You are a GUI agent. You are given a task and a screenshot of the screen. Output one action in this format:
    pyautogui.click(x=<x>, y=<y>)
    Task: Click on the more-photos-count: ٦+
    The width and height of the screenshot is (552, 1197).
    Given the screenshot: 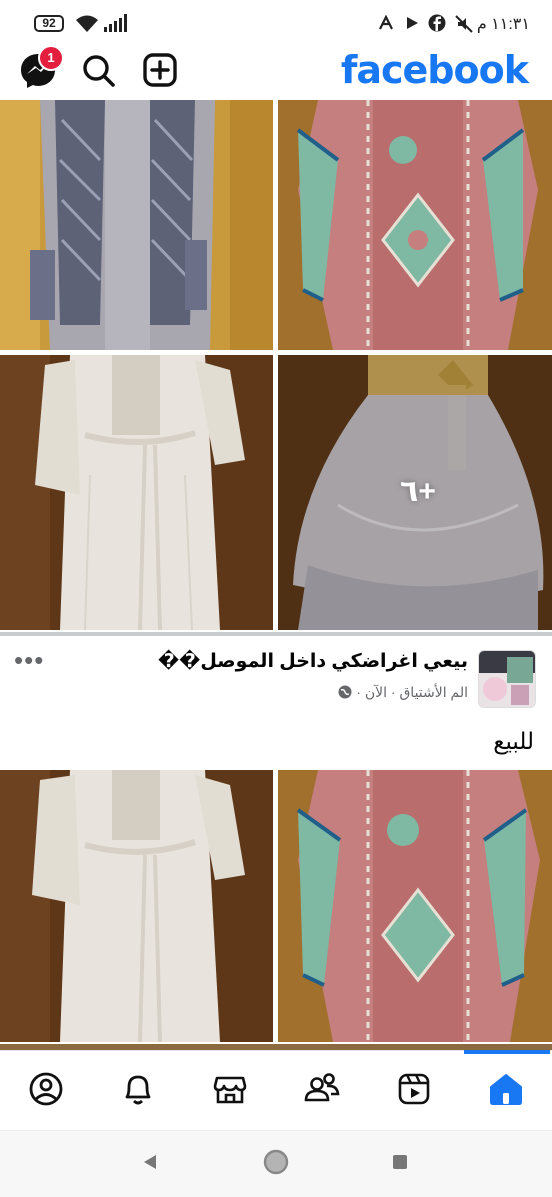 What is the action you would take?
    pyautogui.click(x=418, y=491)
    